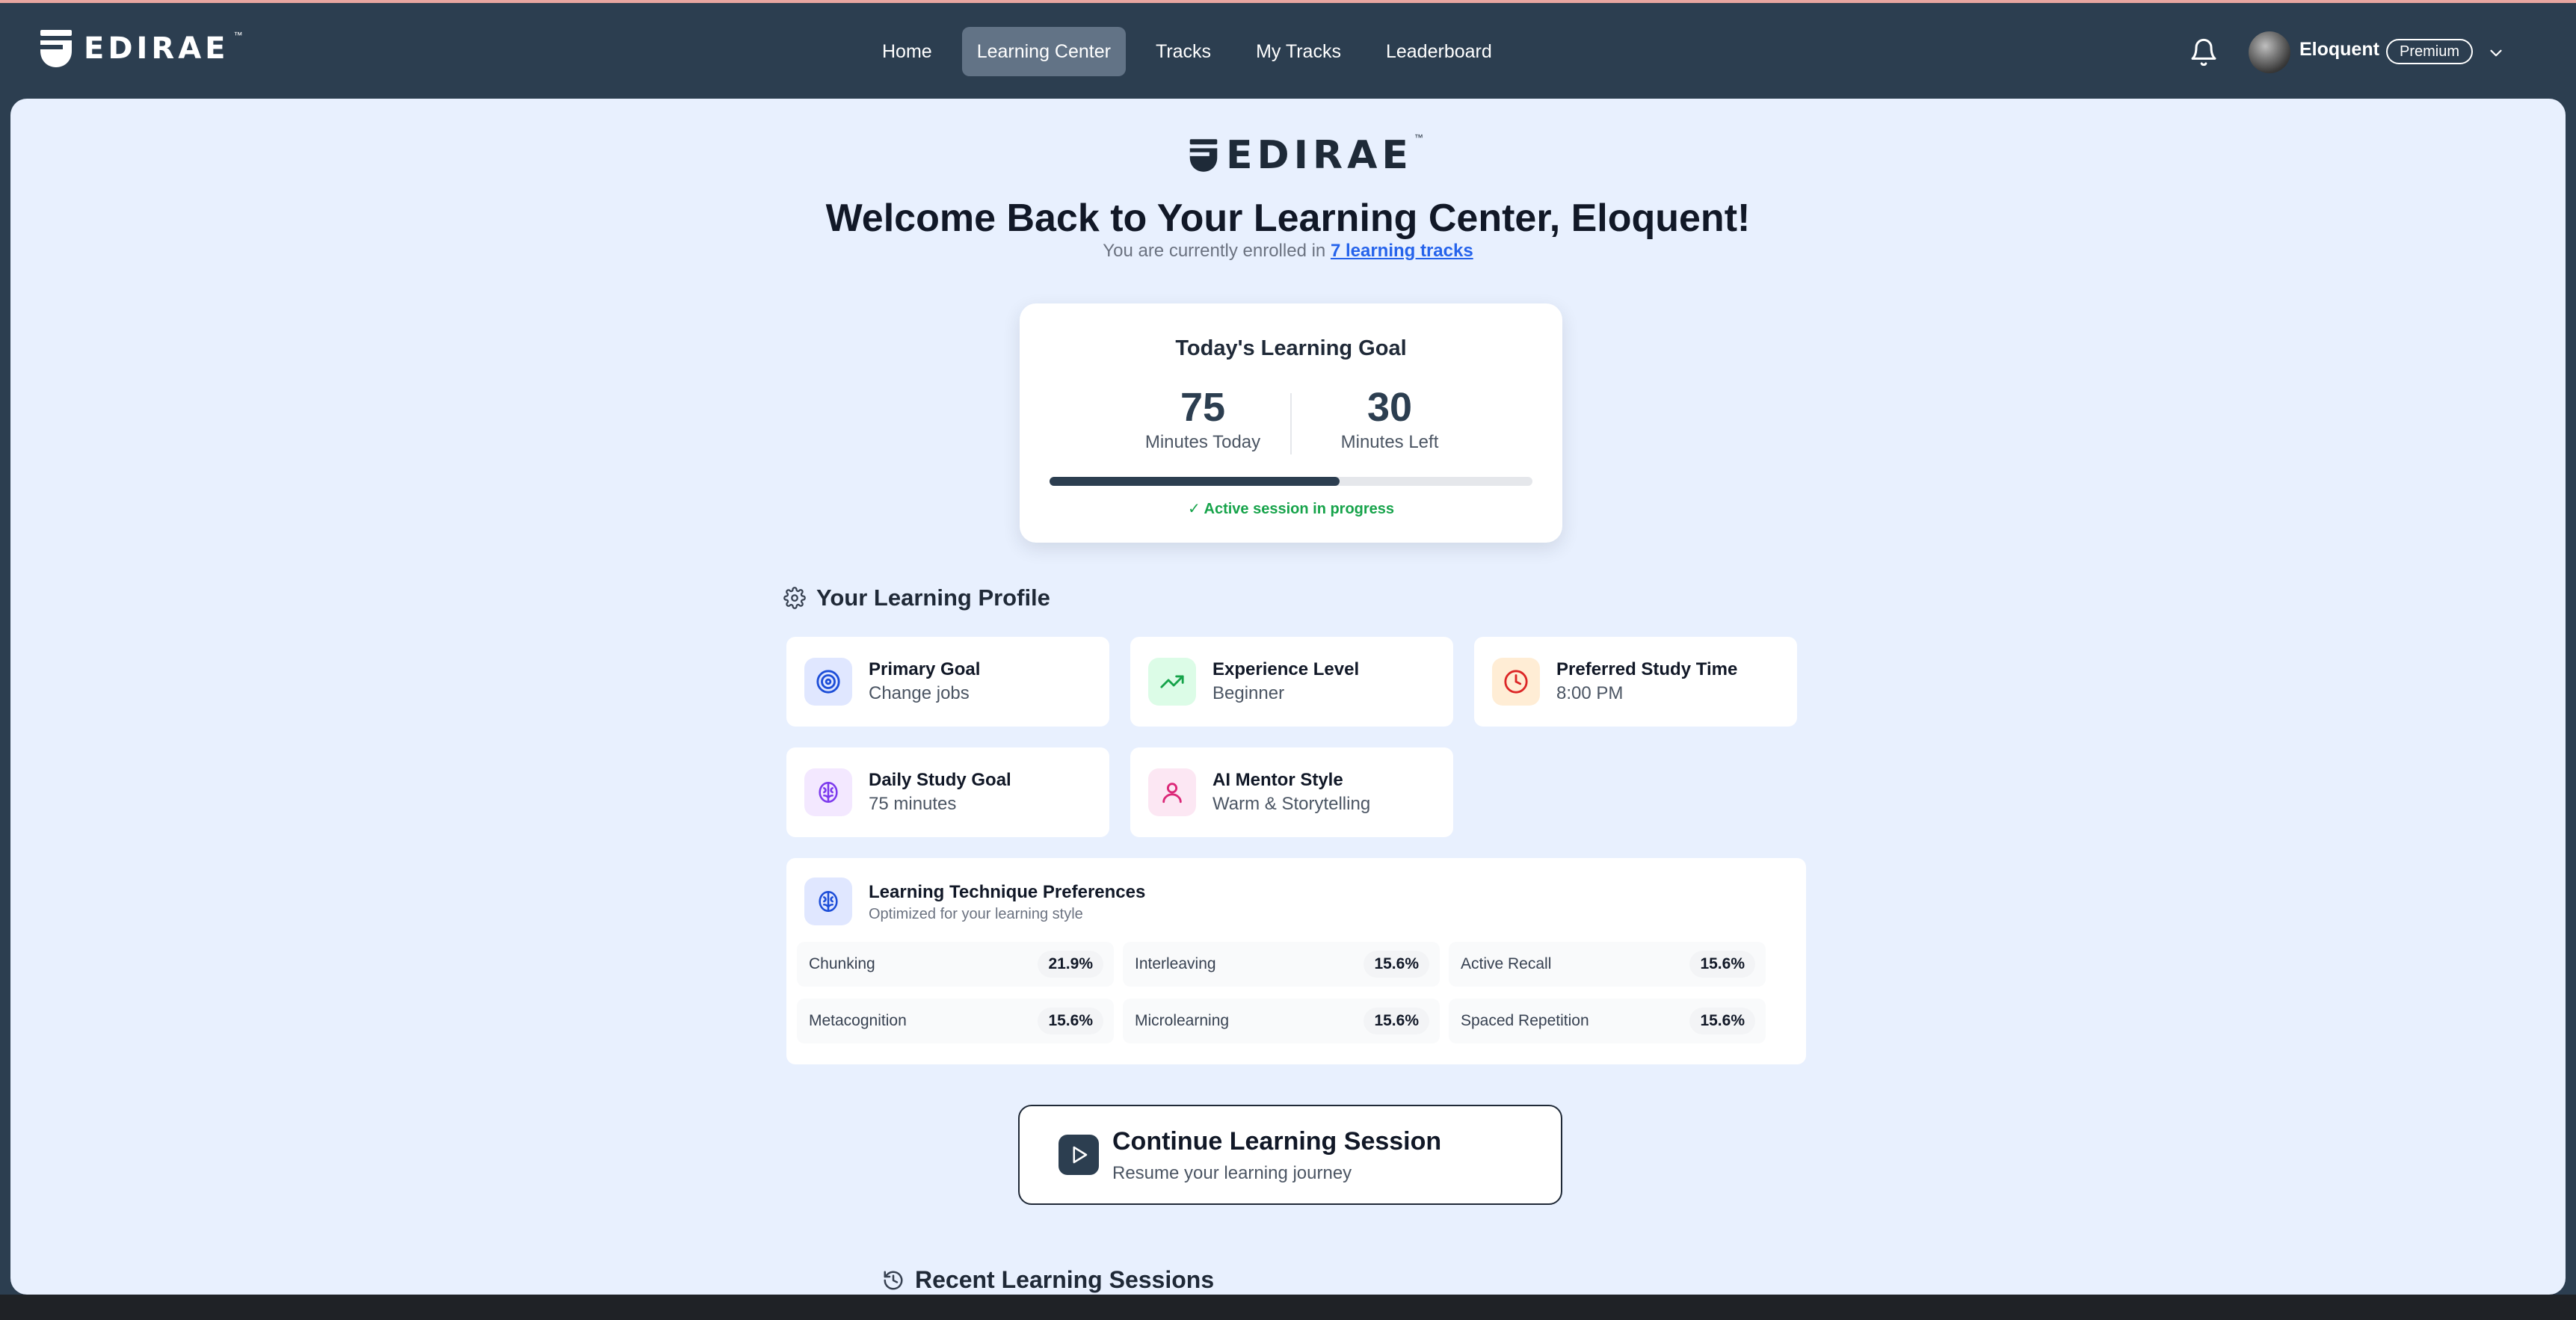 The width and height of the screenshot is (2576, 1320). I want to click on technique-item-chunking: Chunking 21.9%, so click(955, 964).